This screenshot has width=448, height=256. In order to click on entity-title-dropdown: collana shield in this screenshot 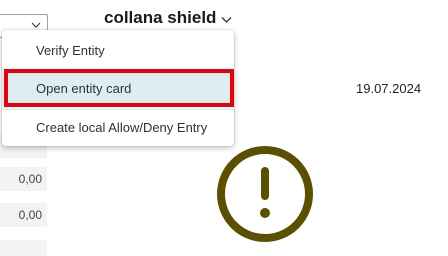, I will do `click(168, 18)`.